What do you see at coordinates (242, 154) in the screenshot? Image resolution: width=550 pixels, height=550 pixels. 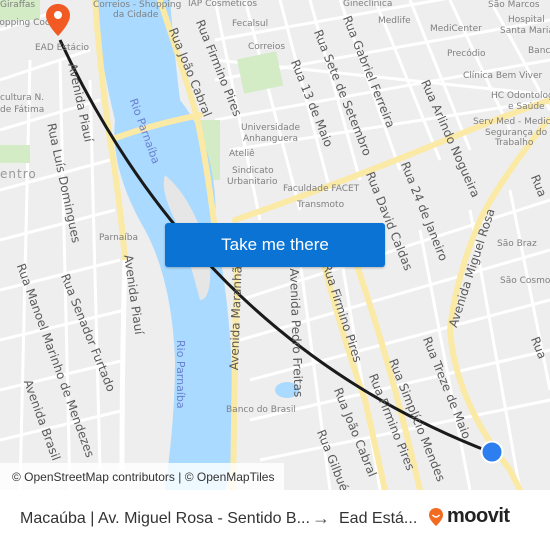 I see `poi-label: Ateliê` at bounding box center [242, 154].